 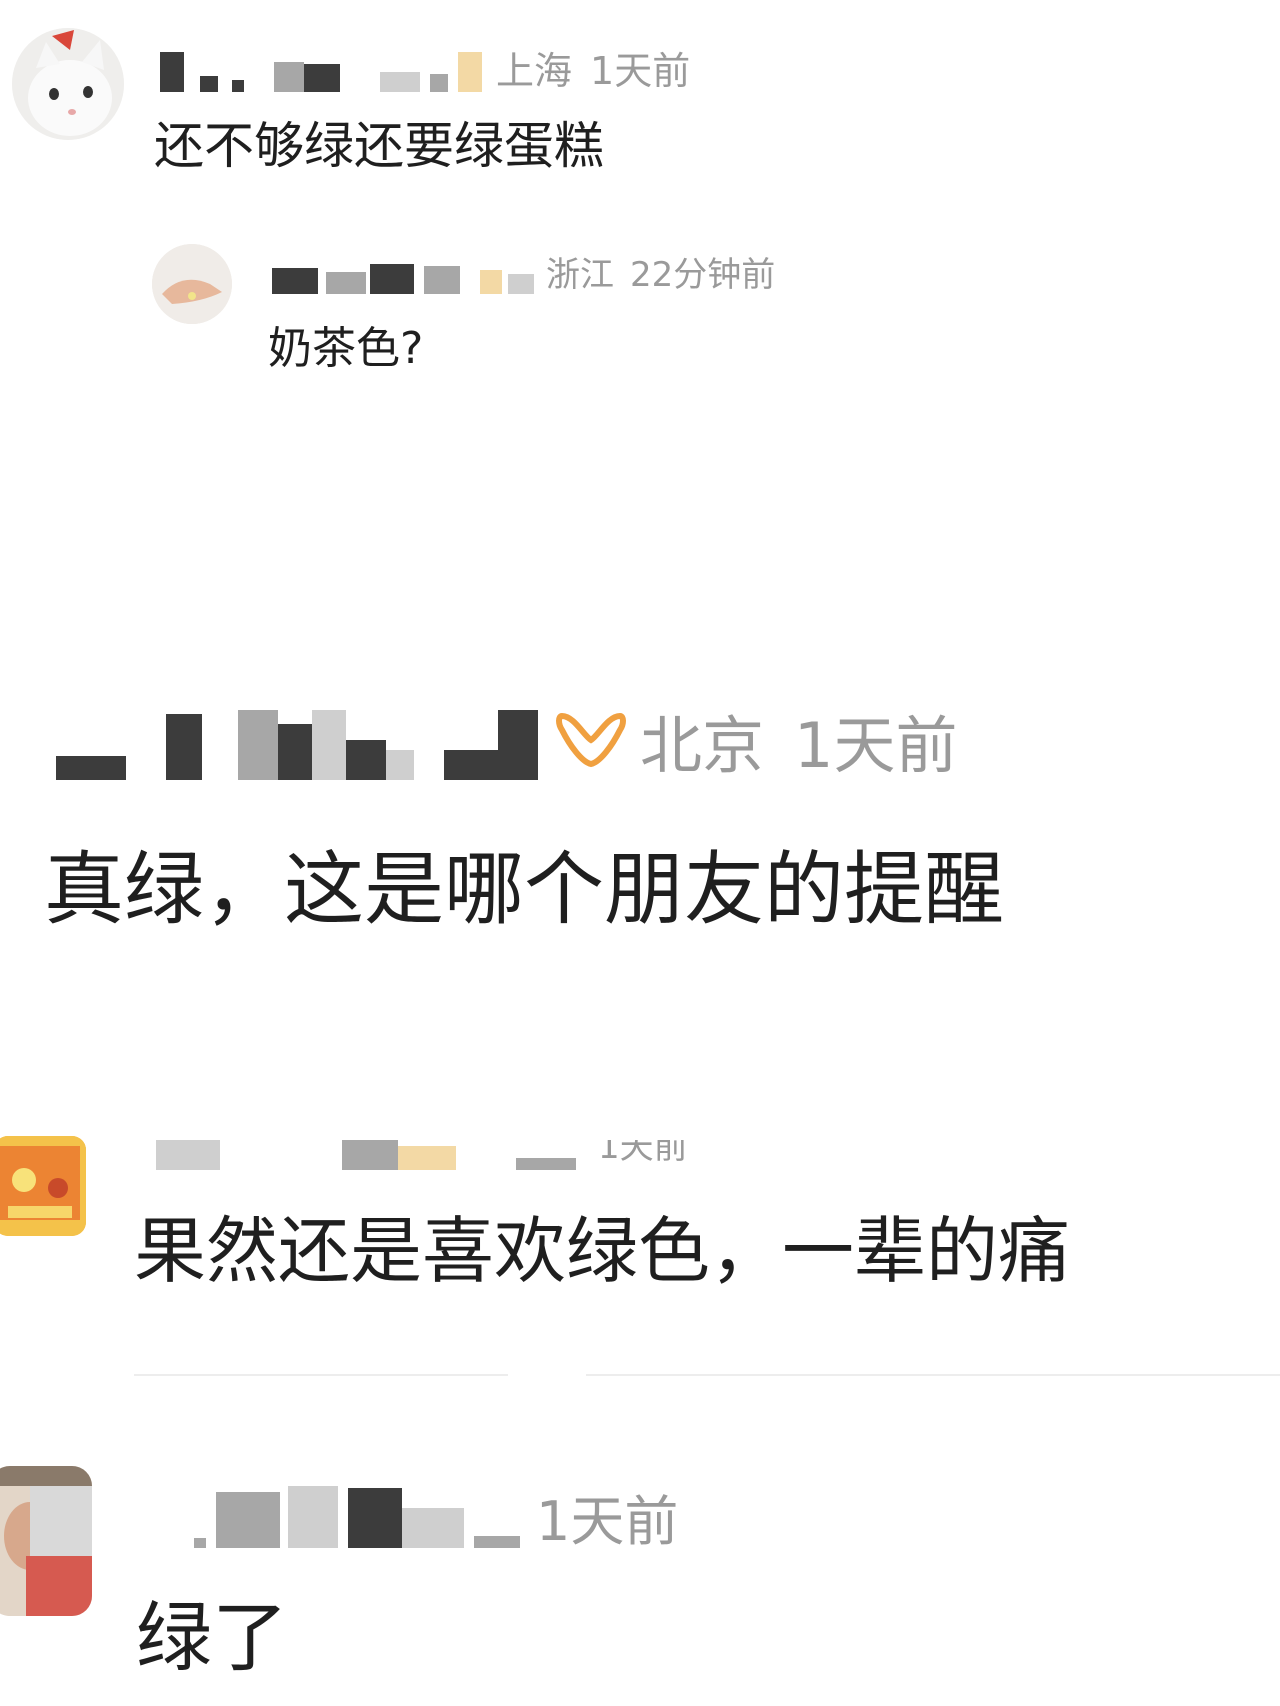 I want to click on comment-meta: 浙江 22分钟前, so click(x=524, y=271).